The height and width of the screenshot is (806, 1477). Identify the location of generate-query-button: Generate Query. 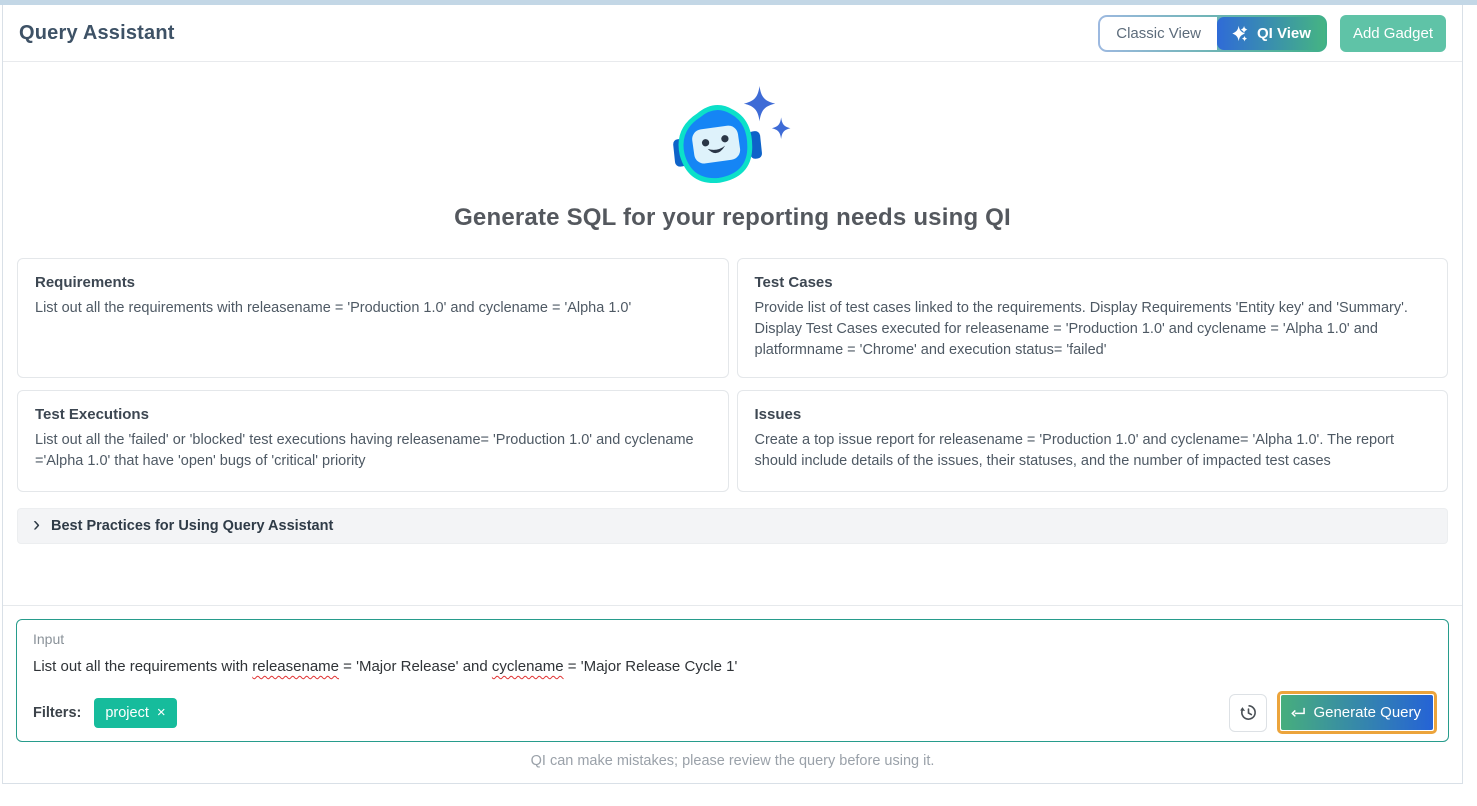
(1357, 712).